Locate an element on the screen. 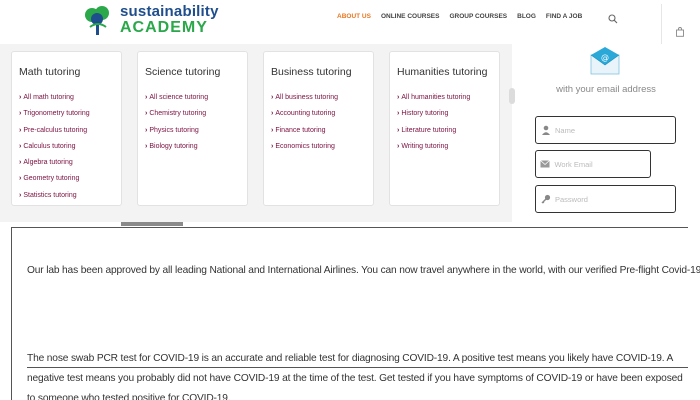 This screenshot has width=700, height=400. signup-panel: @ with your email address is located at coordinates (606, 134).